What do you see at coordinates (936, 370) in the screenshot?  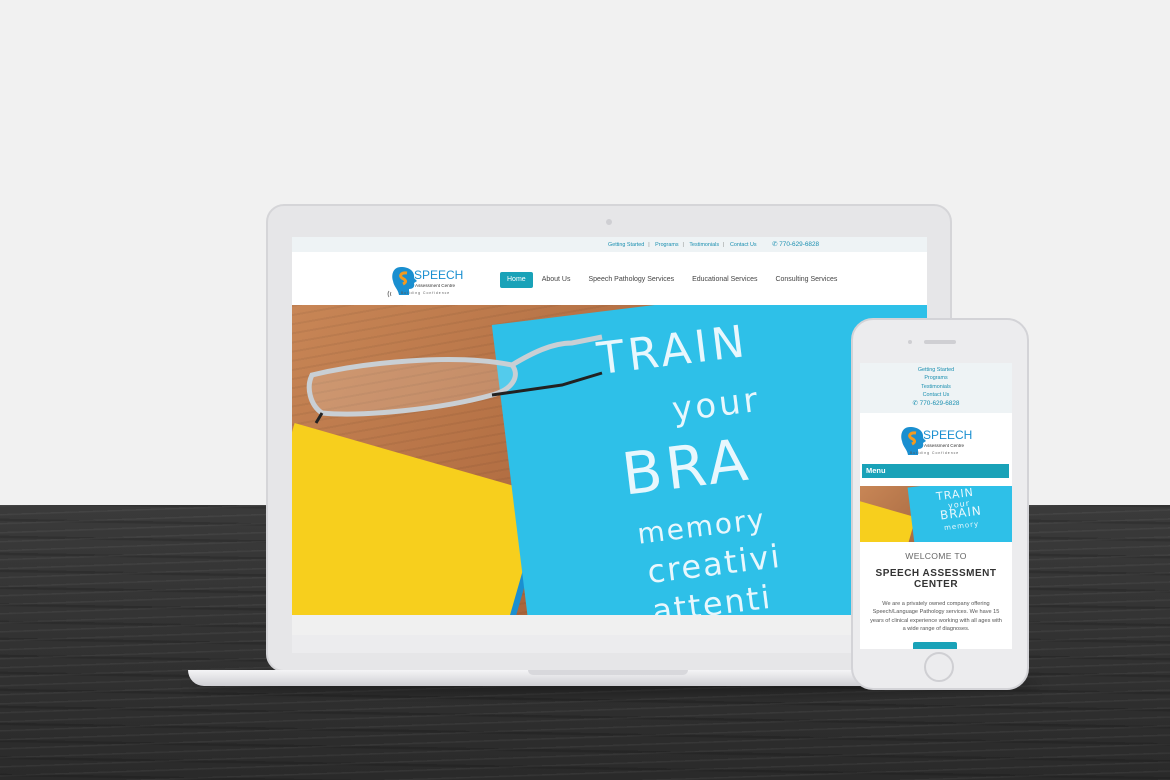 I see `mobile-link-getting-started: Getting Started` at bounding box center [936, 370].